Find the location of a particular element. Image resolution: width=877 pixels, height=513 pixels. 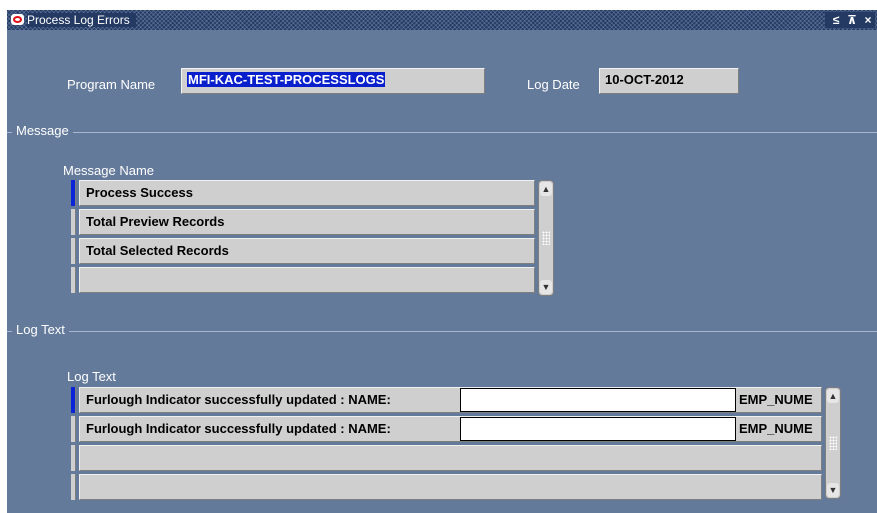

message-row is located at coordinates (307, 280).